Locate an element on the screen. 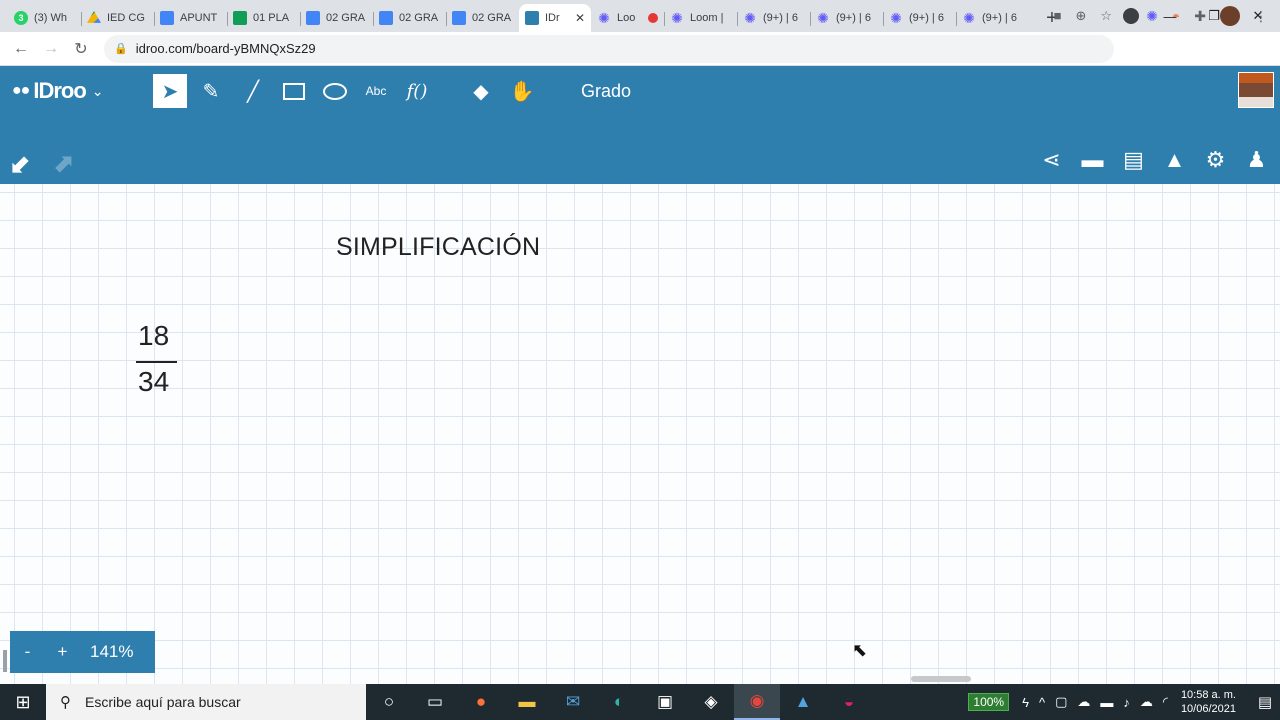 The height and width of the screenshot is (720, 1280). onedrive-icon: ☁ is located at coordinates (1146, 702).